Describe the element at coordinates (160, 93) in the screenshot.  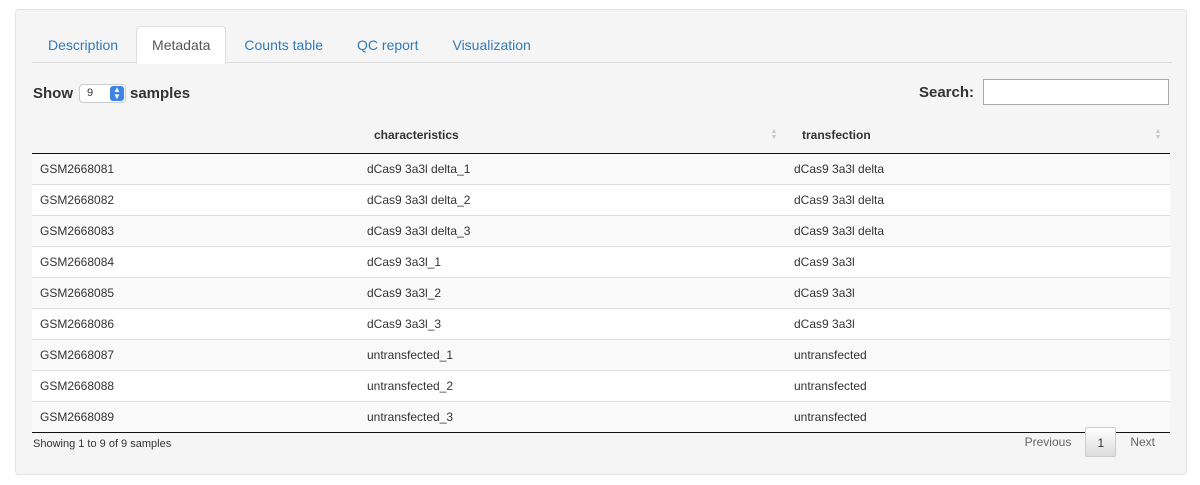
I see `samples-label: samples` at that location.